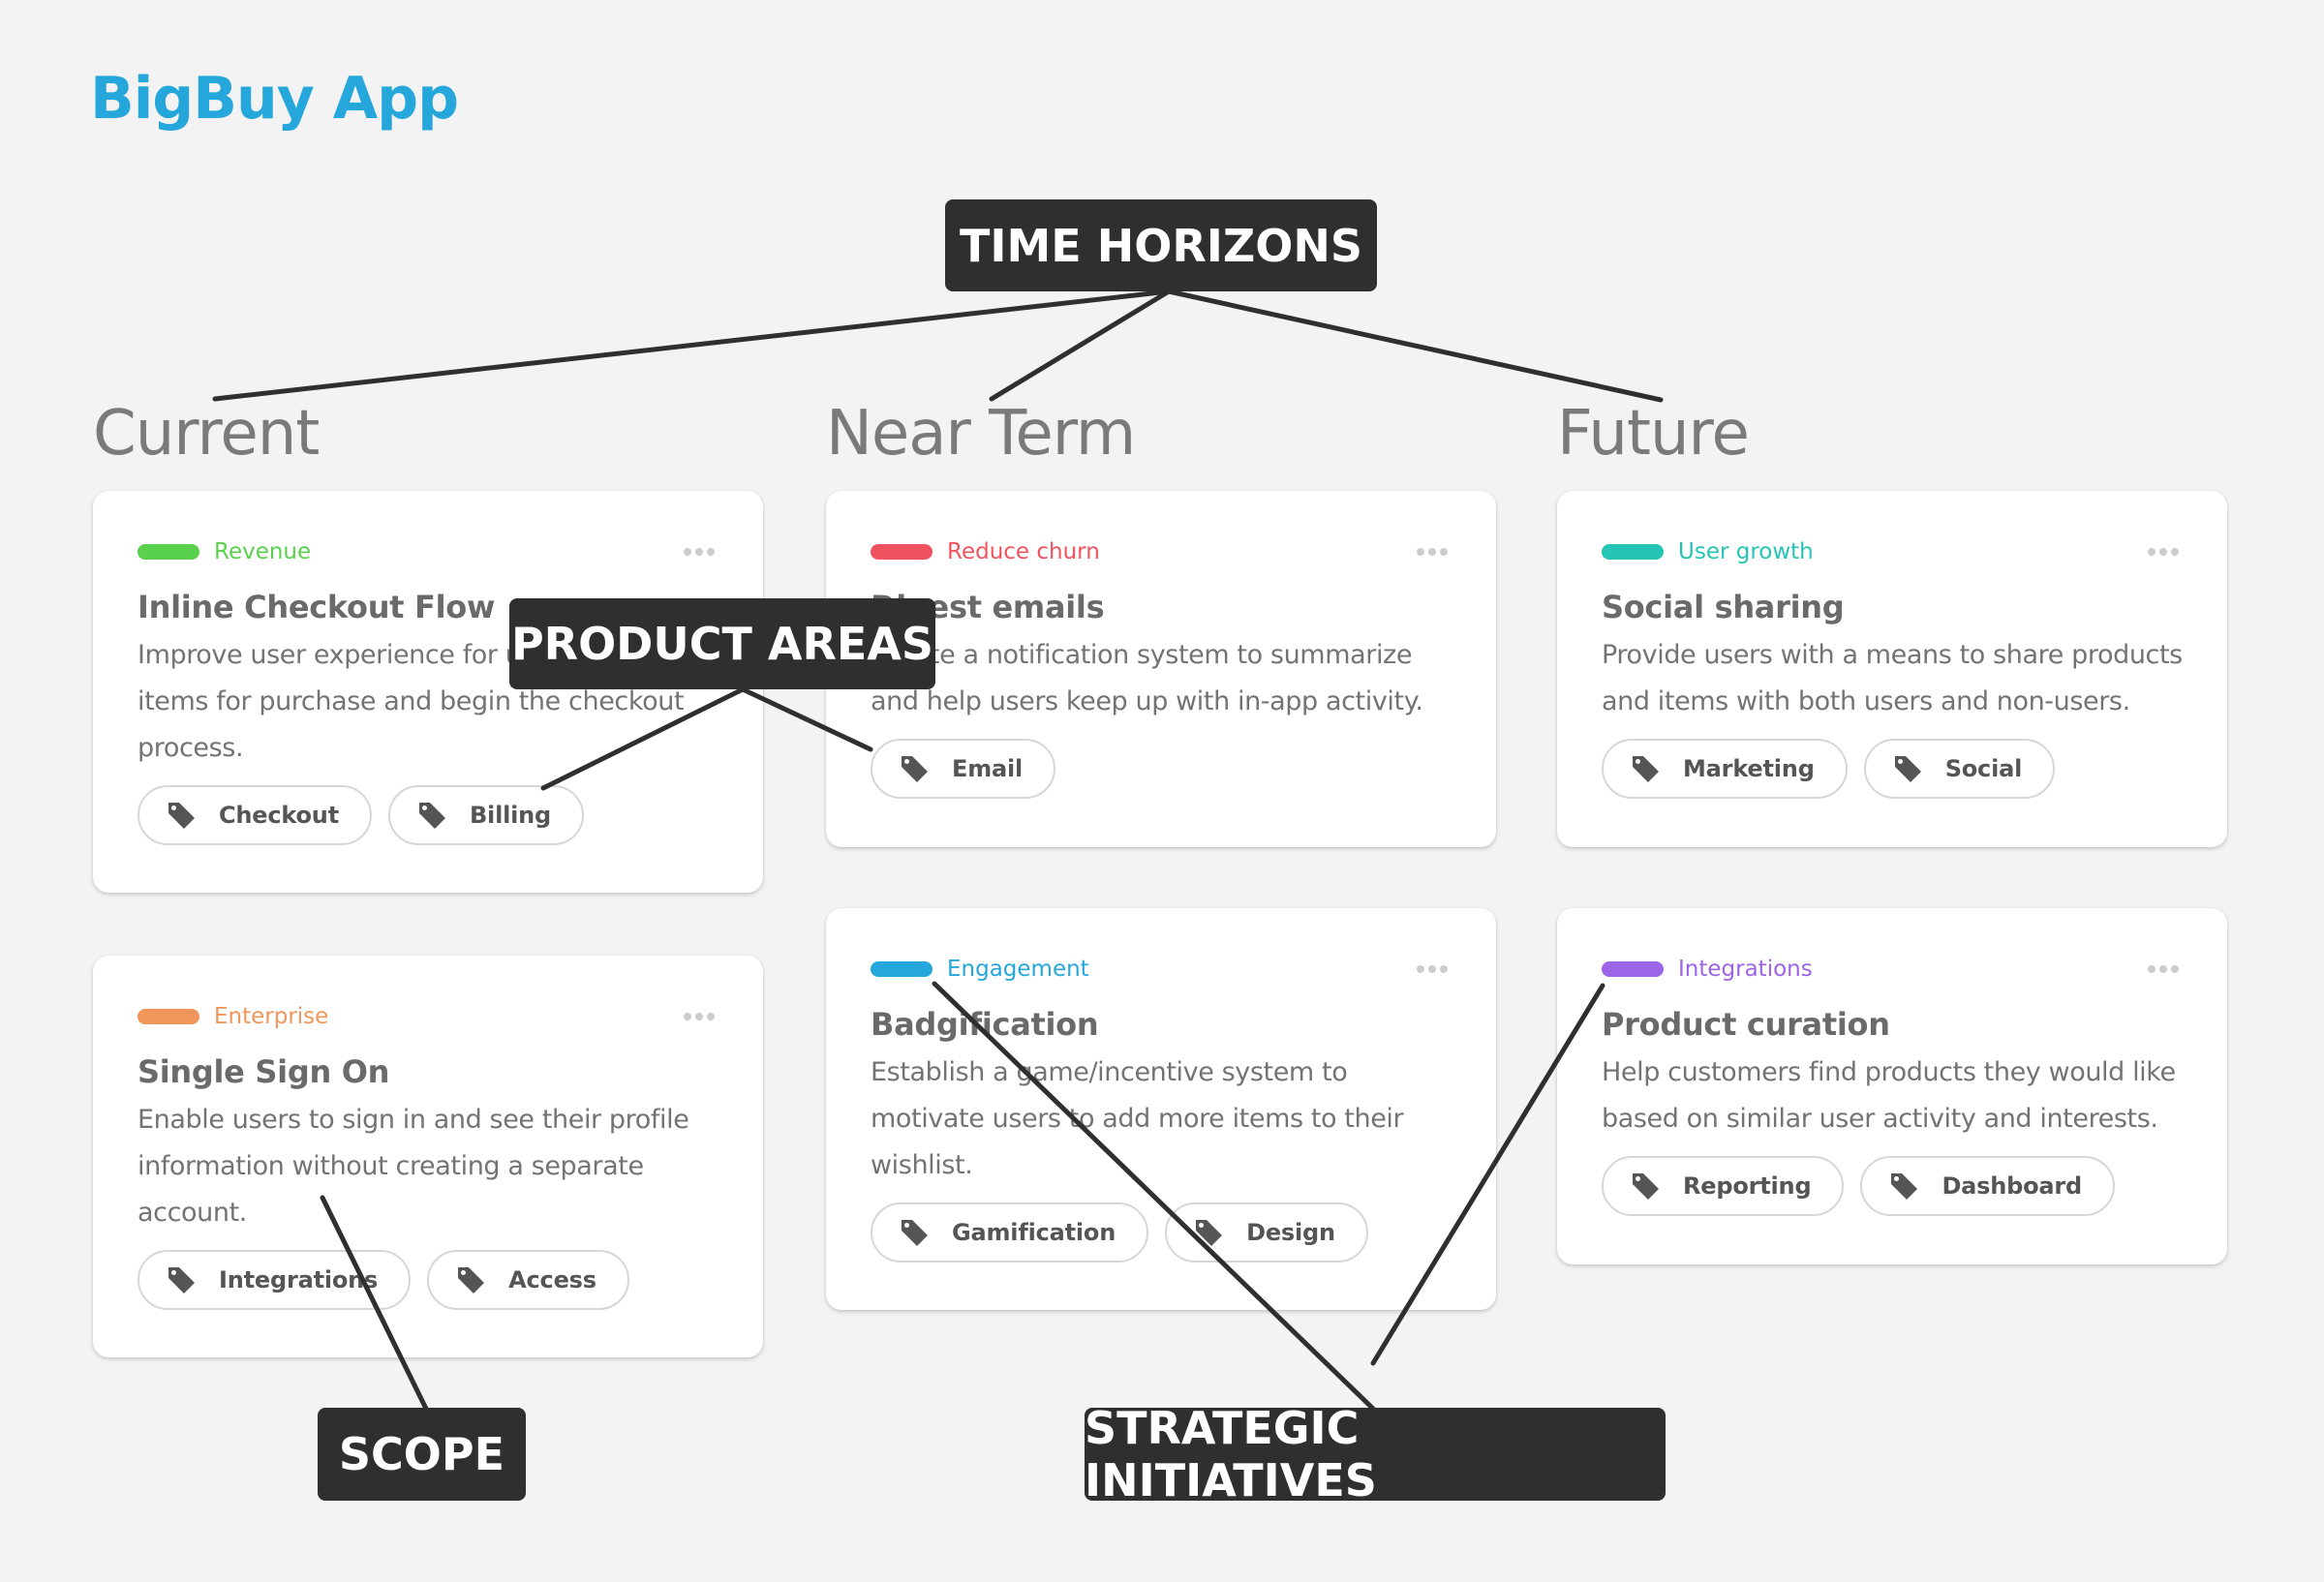 Image resolution: width=2324 pixels, height=1582 pixels. I want to click on app-title: BigBuy App, so click(275, 99).